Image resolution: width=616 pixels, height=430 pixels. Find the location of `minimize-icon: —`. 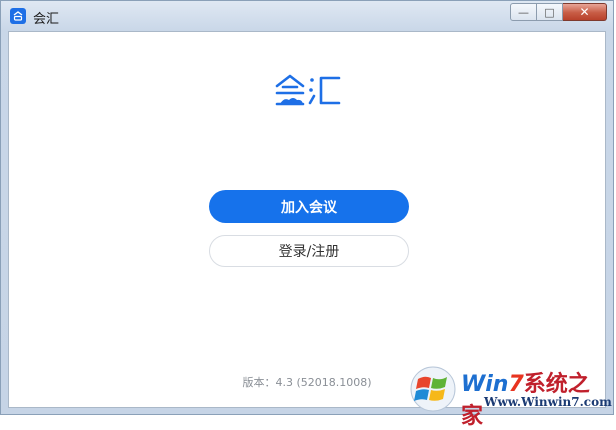

minimize-icon: — is located at coordinates (523, 12).